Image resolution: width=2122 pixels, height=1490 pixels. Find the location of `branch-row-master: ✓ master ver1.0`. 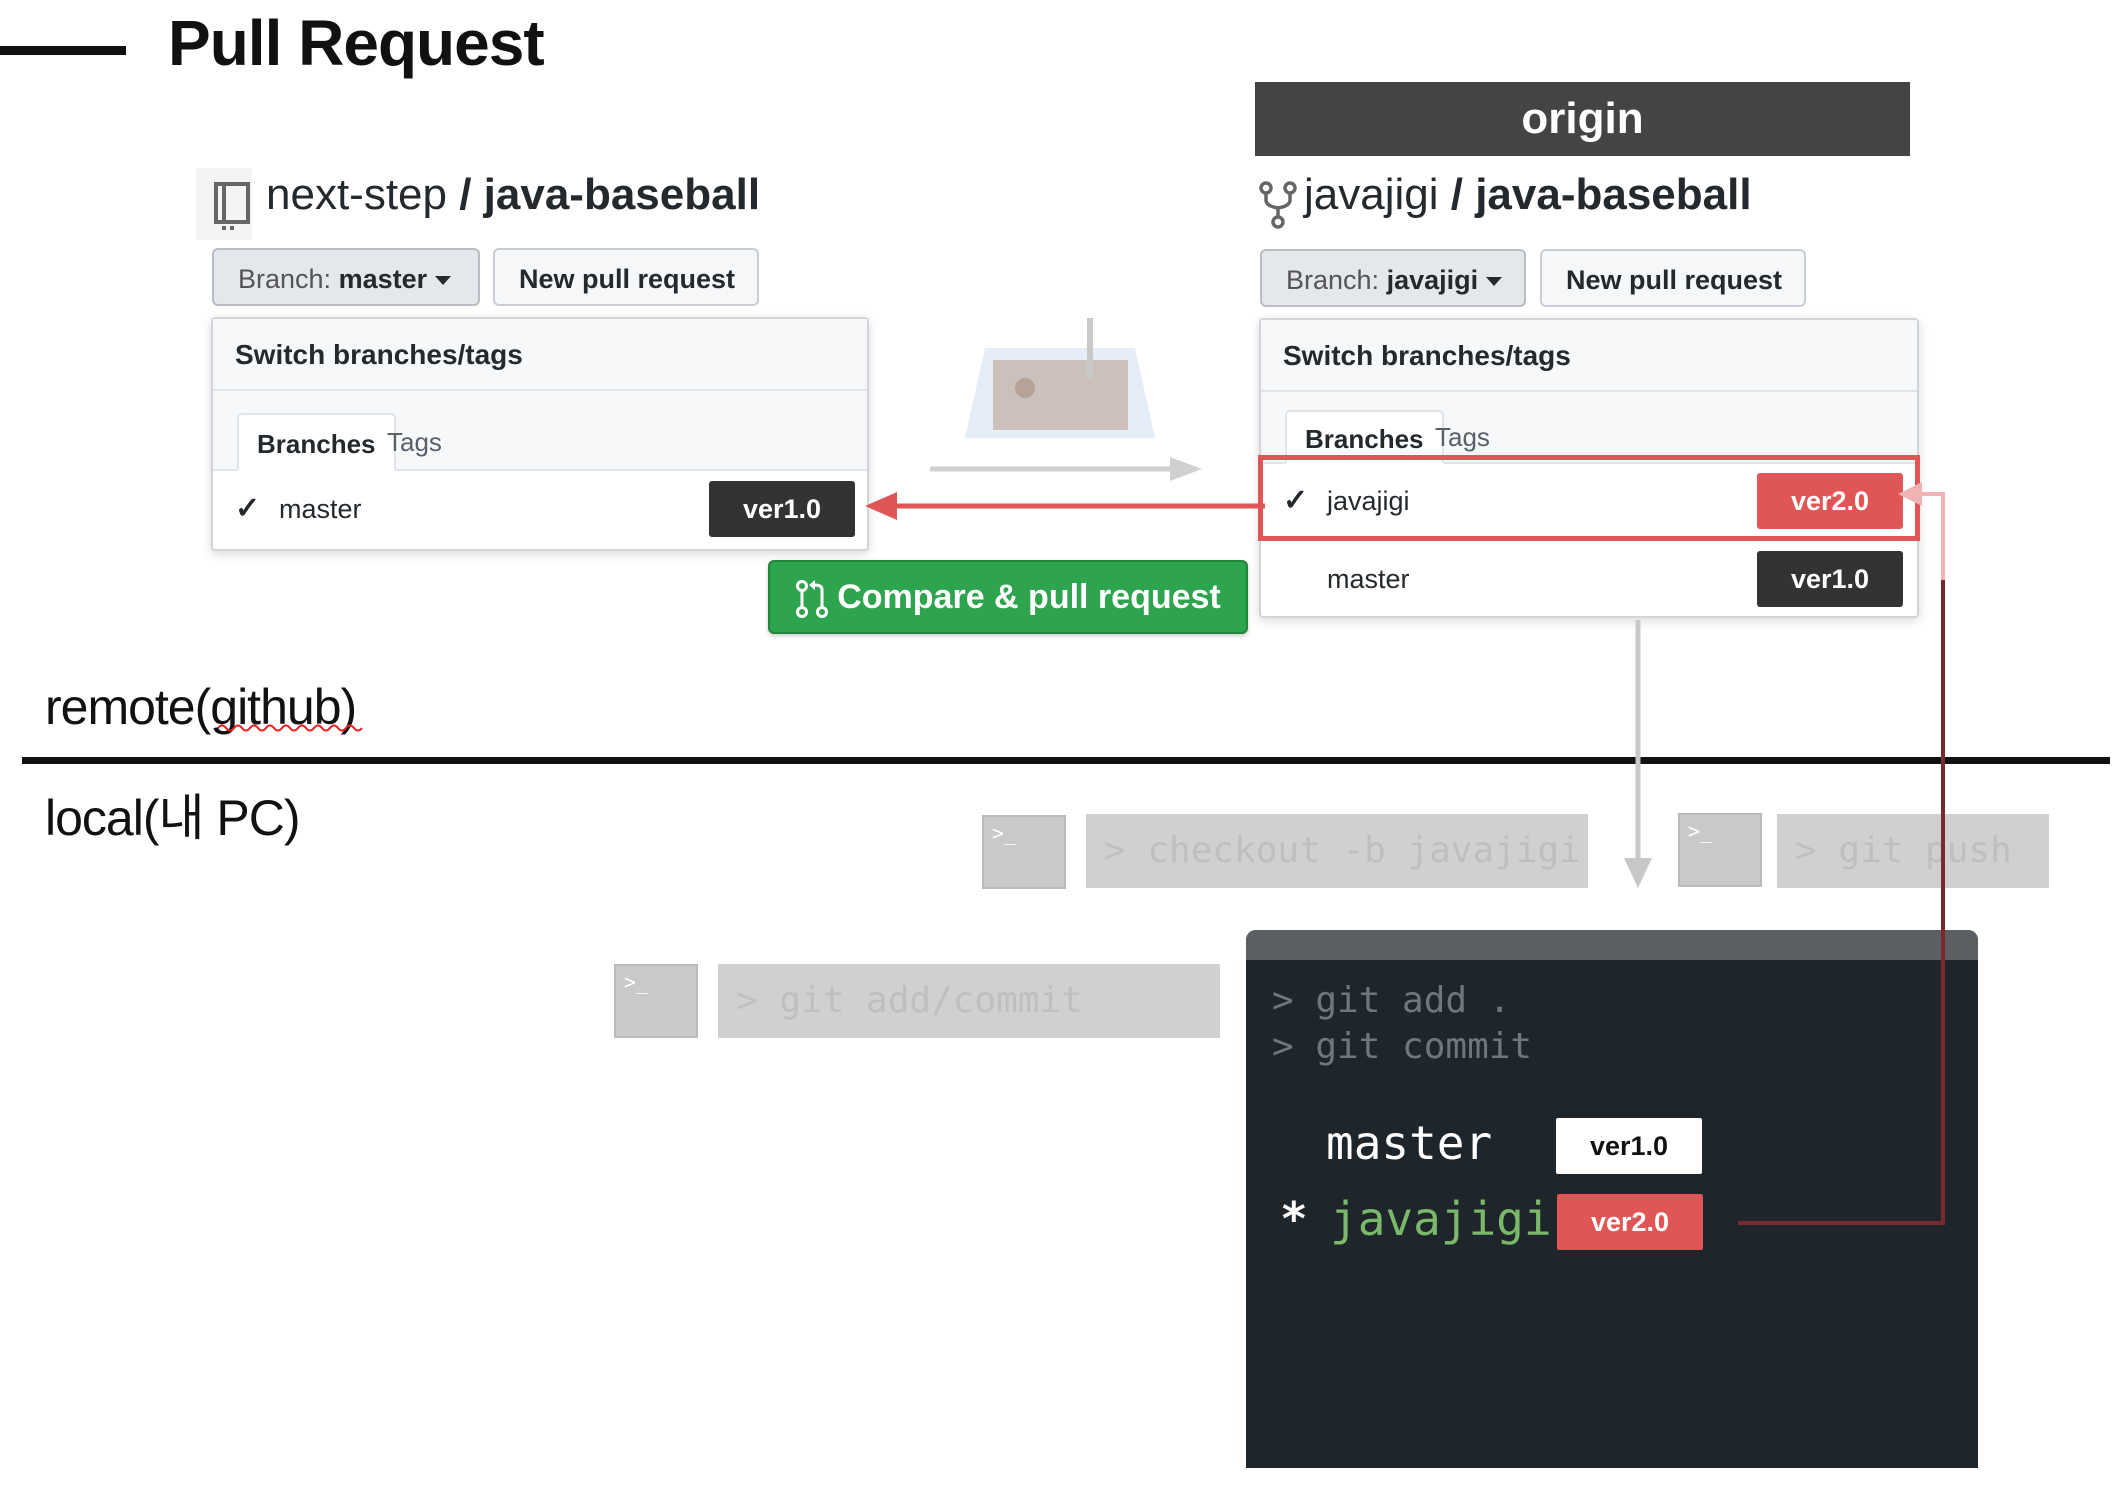

branch-row-master: ✓ master ver1.0 is located at coordinates (540, 509).